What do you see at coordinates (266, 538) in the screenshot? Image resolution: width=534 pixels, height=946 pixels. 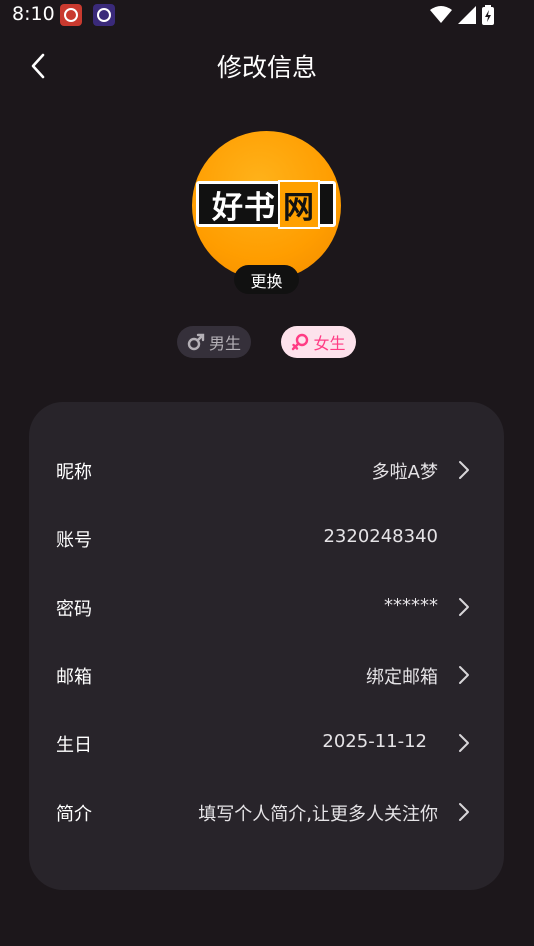 I see `row-account: 账号 2320248340` at bounding box center [266, 538].